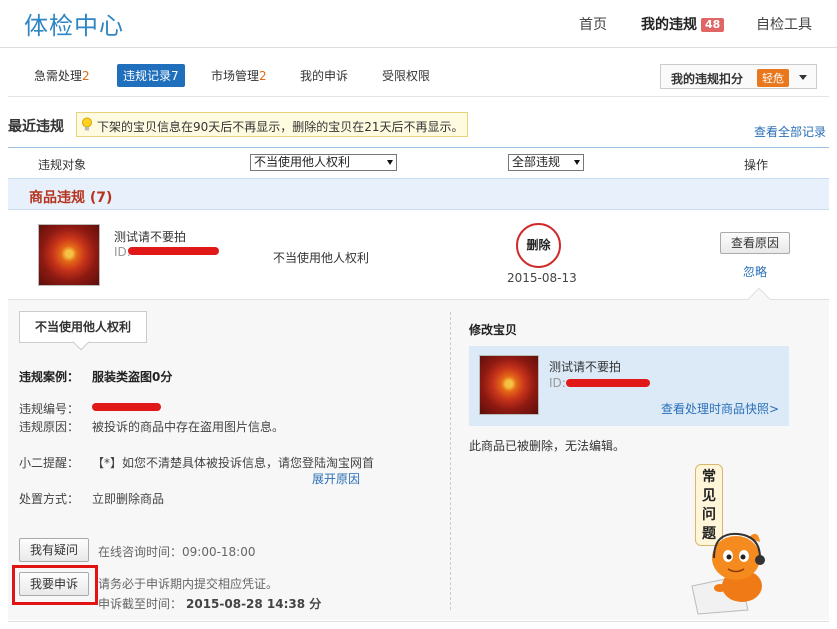 The width and height of the screenshot is (837, 629). I want to click on violation-reason-value: 被投诉的商品中存在盗用图片信息。, so click(188, 427).